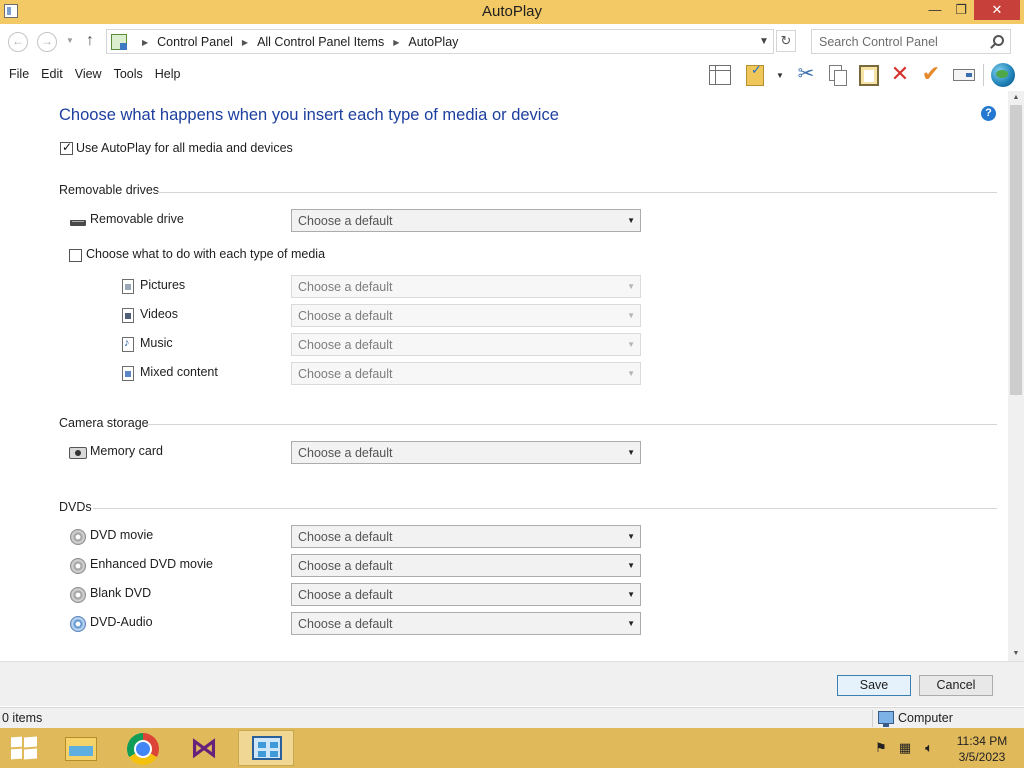 The image size is (1024, 768). Describe the element at coordinates (935, 10) in the screenshot. I see `minimize-button: —` at that location.